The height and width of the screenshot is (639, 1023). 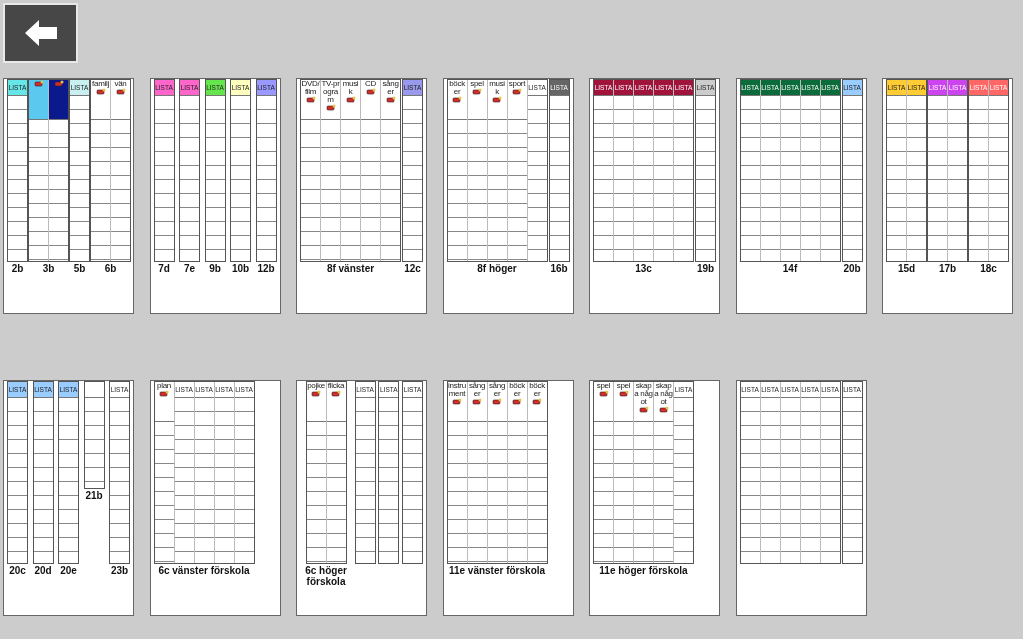 What do you see at coordinates (988, 268) in the screenshot?
I see `grid-caption: 18c` at bounding box center [988, 268].